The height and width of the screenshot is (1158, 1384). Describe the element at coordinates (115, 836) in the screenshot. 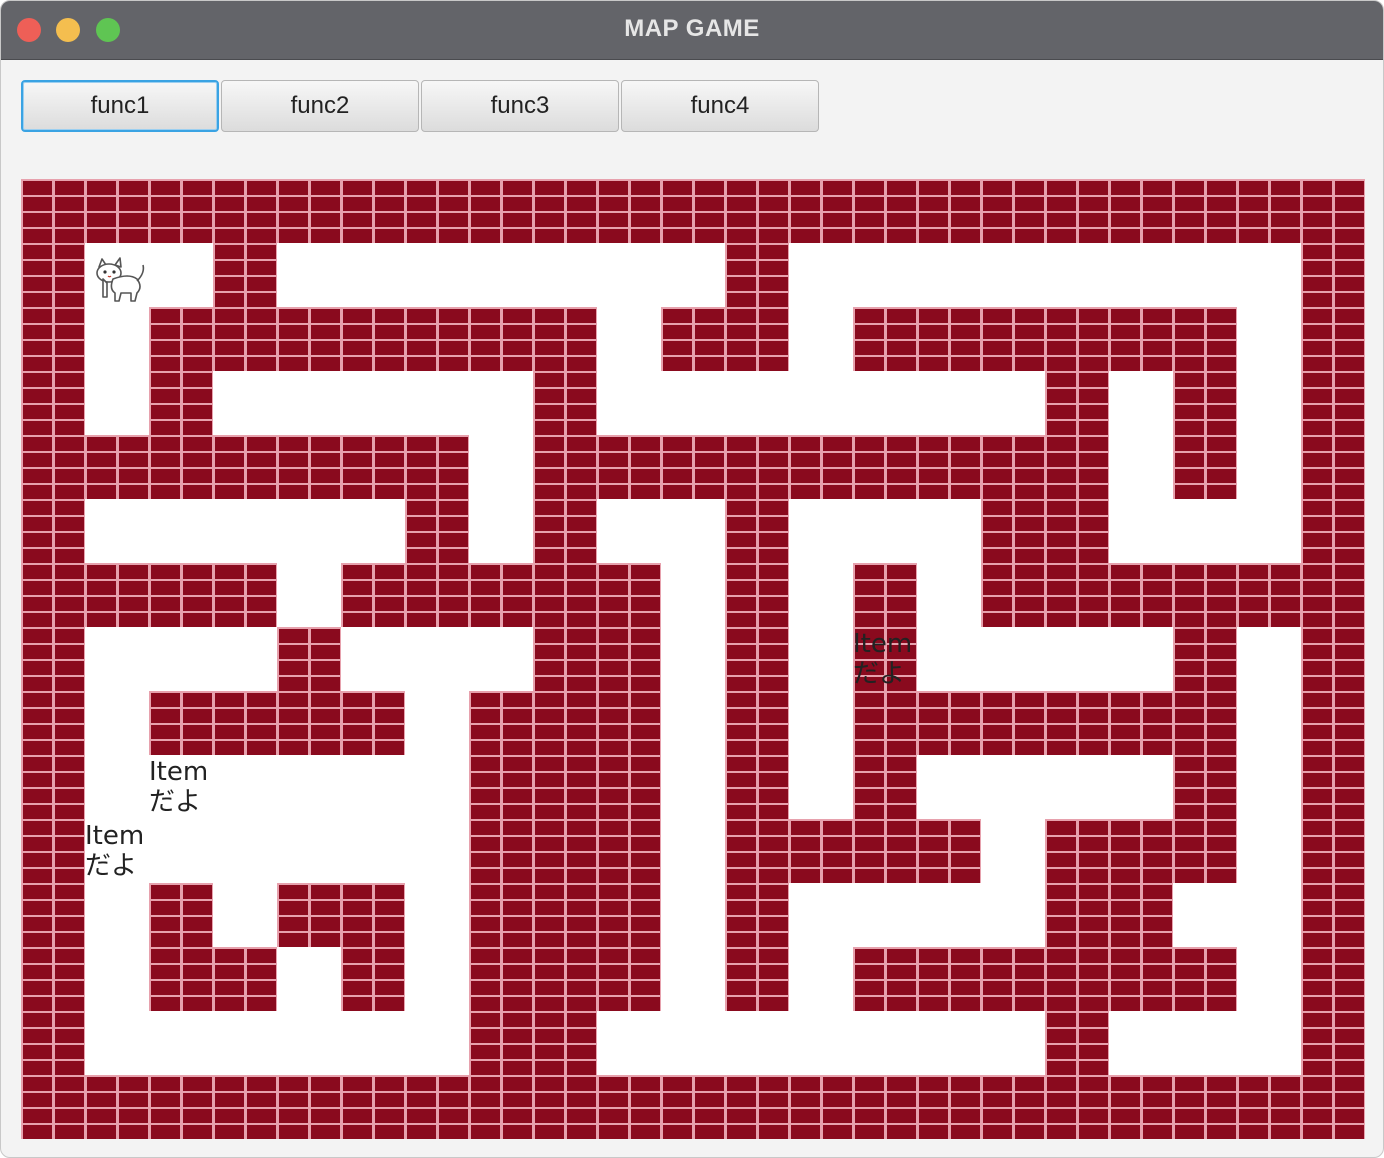

I see `item-label-line1: Item` at that location.